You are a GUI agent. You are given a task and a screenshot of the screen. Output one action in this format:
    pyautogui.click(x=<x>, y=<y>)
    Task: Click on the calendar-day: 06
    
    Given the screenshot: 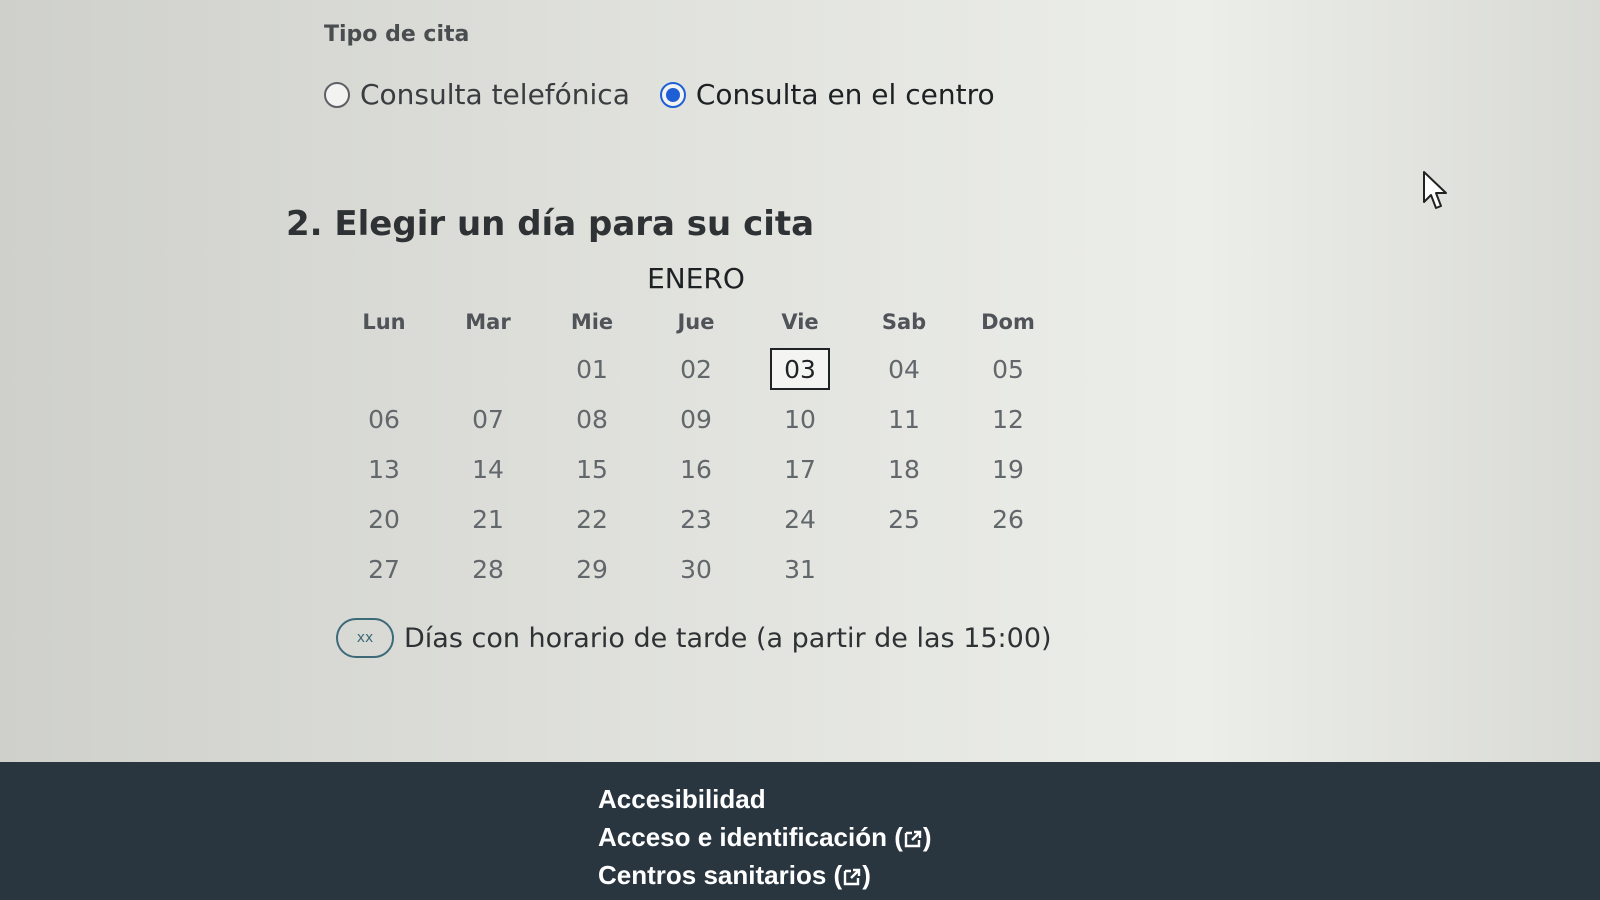 What is the action you would take?
    pyautogui.click(x=384, y=419)
    